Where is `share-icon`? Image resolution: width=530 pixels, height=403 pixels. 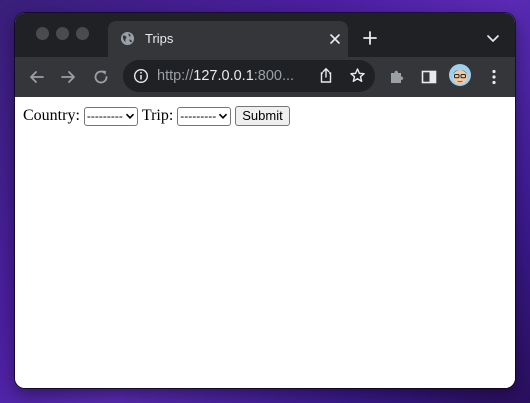
share-icon is located at coordinates (326, 75).